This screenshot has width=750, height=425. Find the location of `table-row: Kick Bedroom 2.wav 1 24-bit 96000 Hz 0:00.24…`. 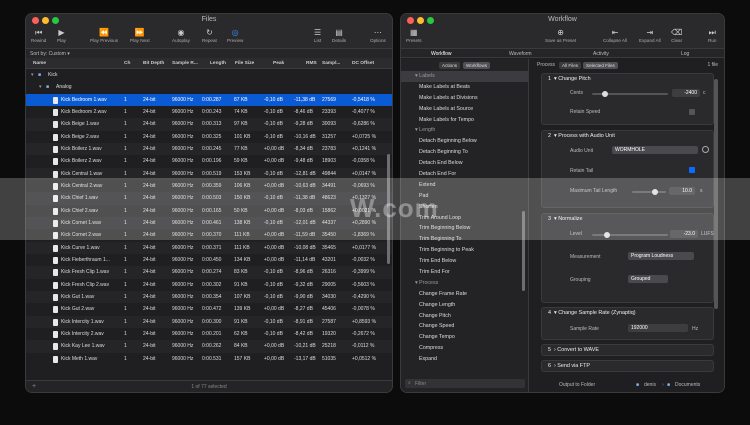

table-row: Kick Bedroom 2.wav 1 24-bit 96000 Hz 0:00.24… is located at coordinates (209, 112).